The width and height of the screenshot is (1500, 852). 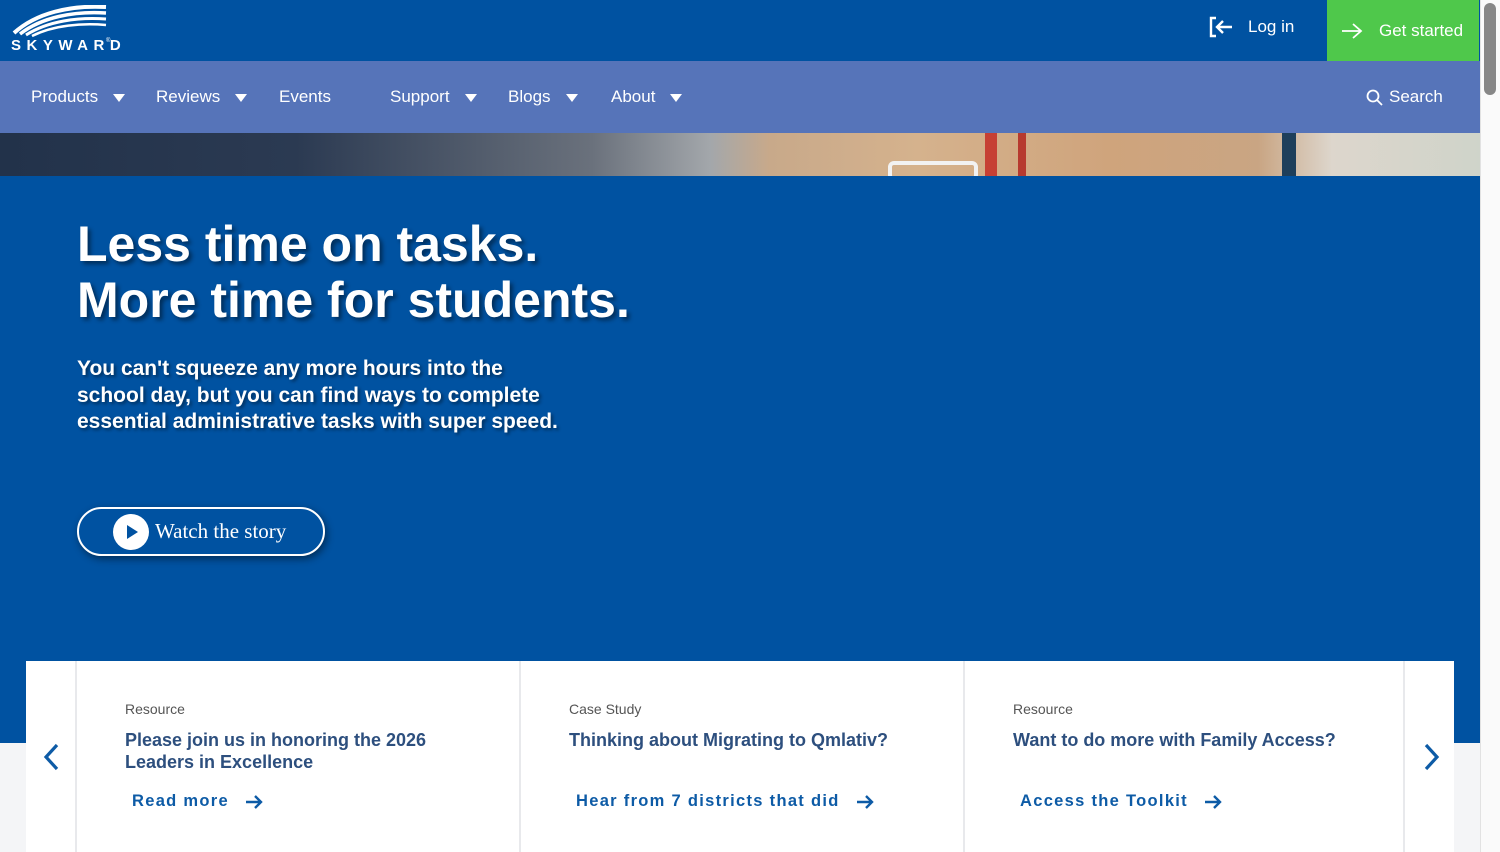 I want to click on nav-item-reviews: Reviews, so click(x=202, y=97).